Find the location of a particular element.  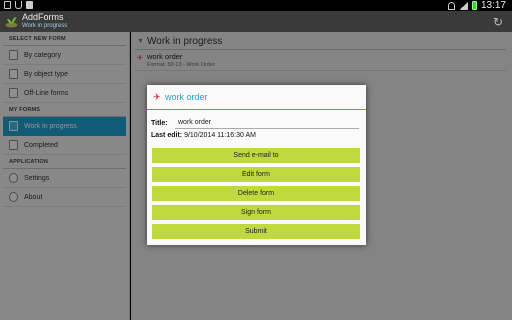

submit-button: Submit is located at coordinates (256, 231).